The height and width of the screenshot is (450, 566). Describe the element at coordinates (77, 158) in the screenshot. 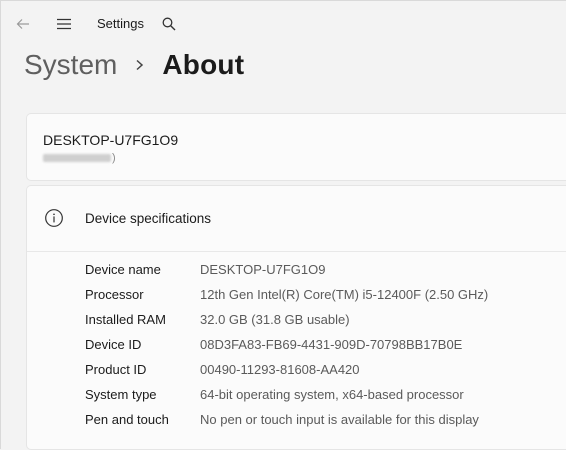

I see `redacted-text-block` at that location.